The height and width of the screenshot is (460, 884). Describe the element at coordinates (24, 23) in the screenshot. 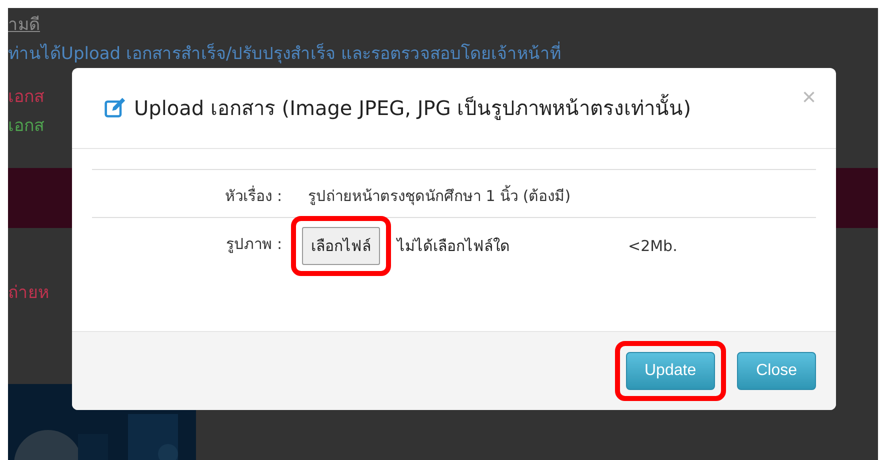

I see `page-link: ามดี` at that location.